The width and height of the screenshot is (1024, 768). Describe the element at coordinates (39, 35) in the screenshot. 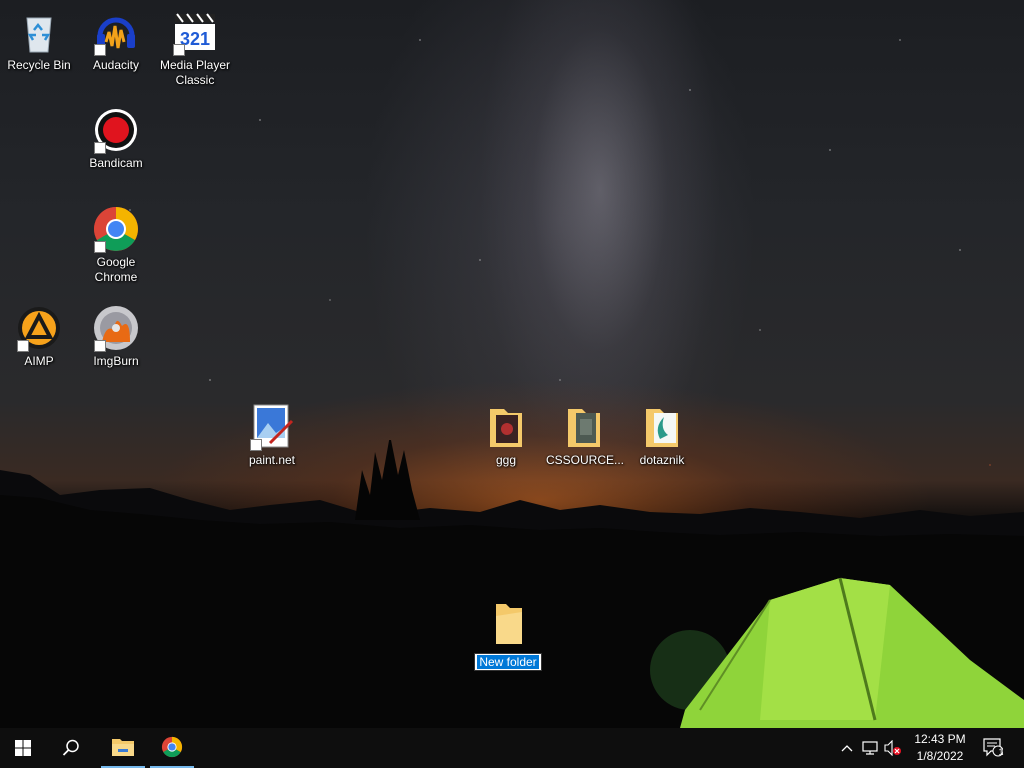

I see `recycle-bin-icon` at that location.